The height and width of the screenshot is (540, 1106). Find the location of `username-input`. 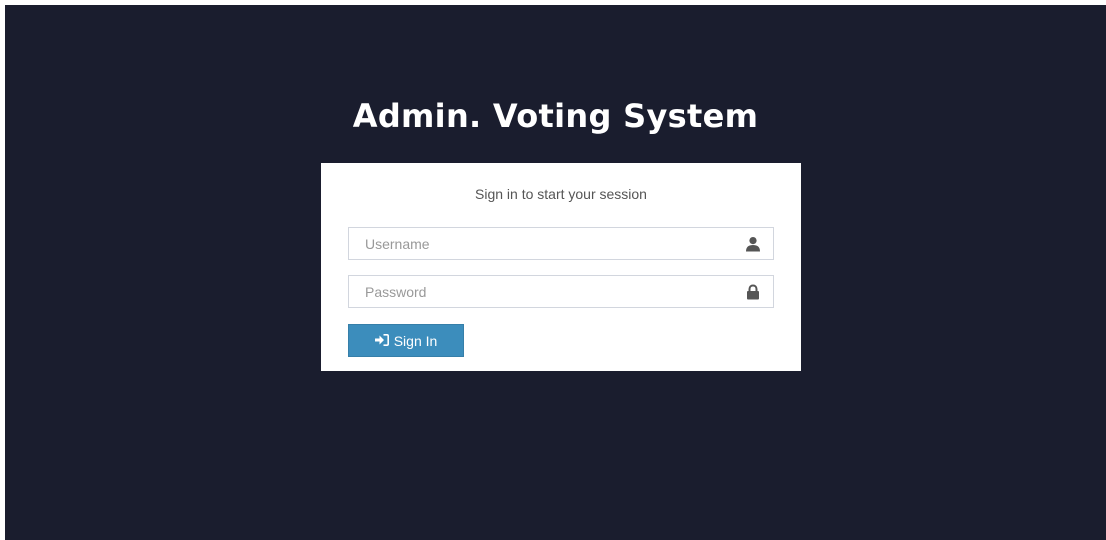

username-input is located at coordinates (561, 243).